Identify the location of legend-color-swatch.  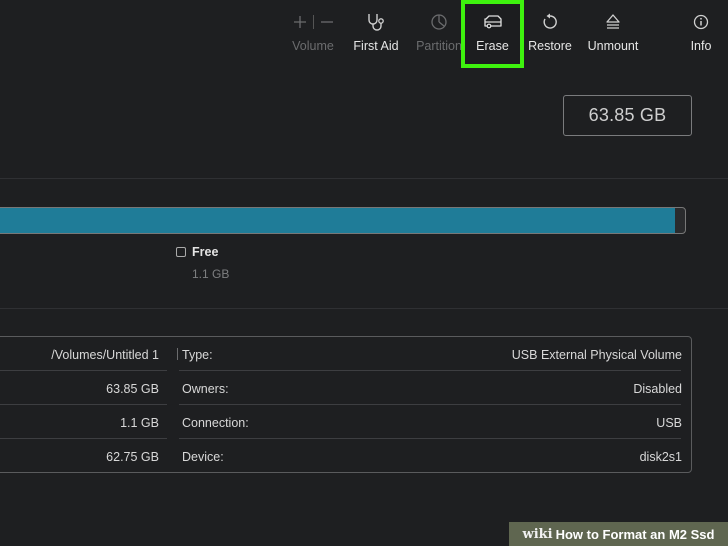
(181, 252).